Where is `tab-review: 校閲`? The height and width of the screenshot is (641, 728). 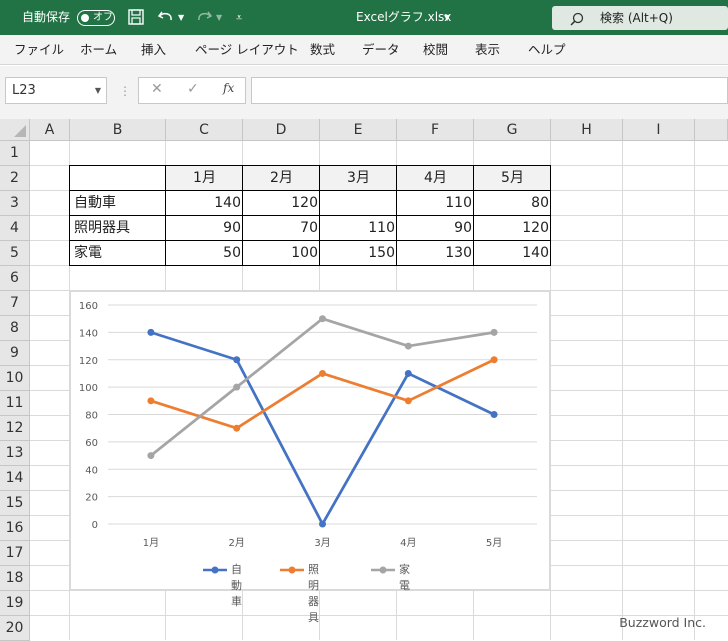 tab-review: 校閲 is located at coordinates (435, 50).